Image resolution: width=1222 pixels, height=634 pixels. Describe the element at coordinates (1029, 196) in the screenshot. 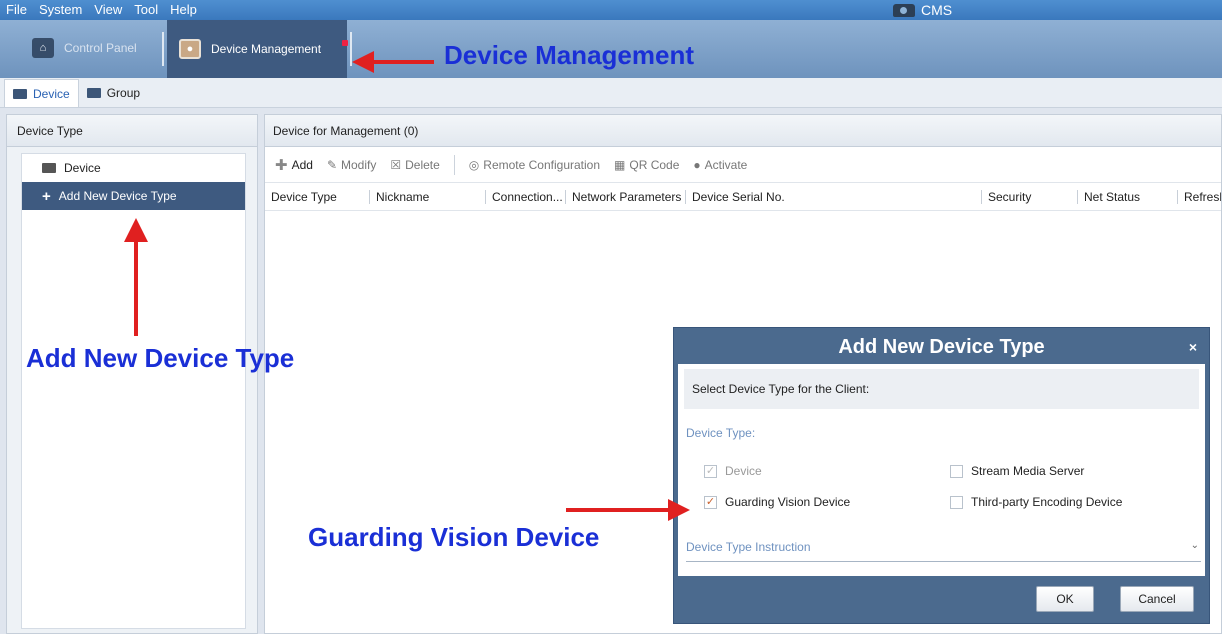

I see `column-security: Security` at that location.